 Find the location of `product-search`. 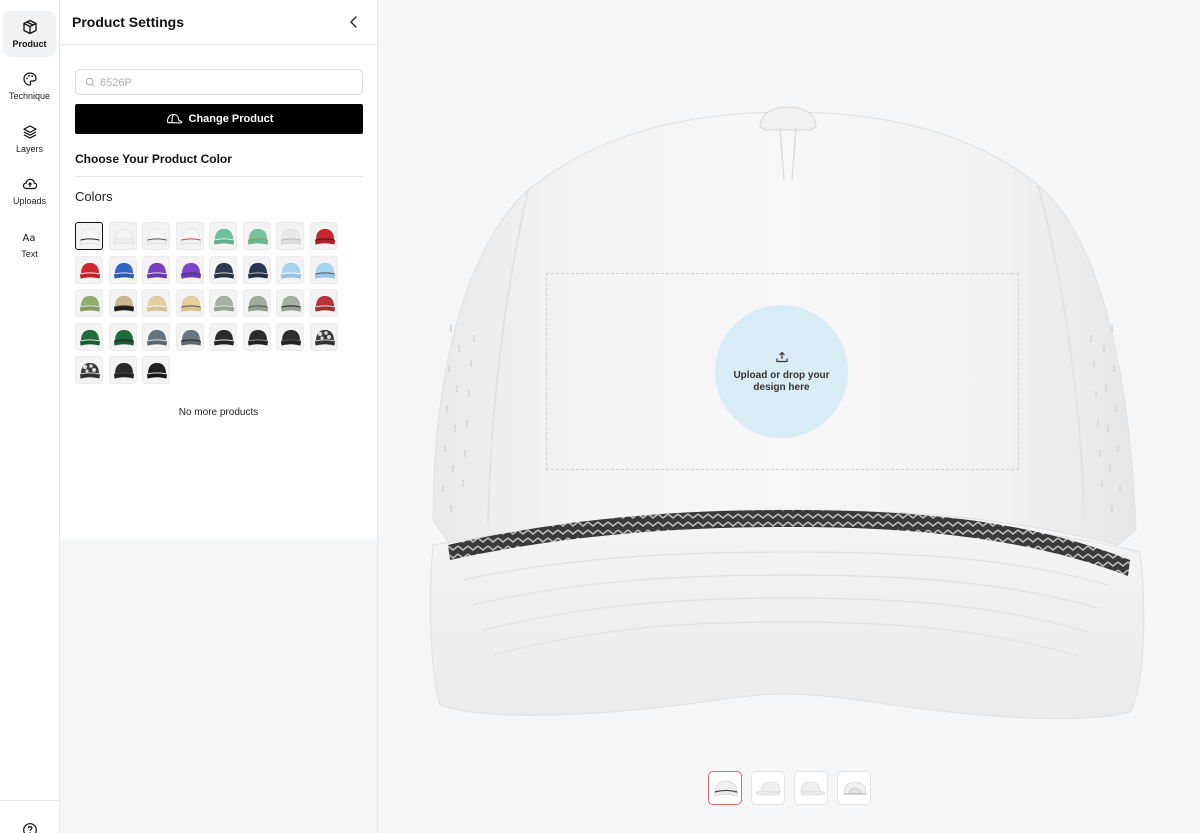

product-search is located at coordinates (219, 82).